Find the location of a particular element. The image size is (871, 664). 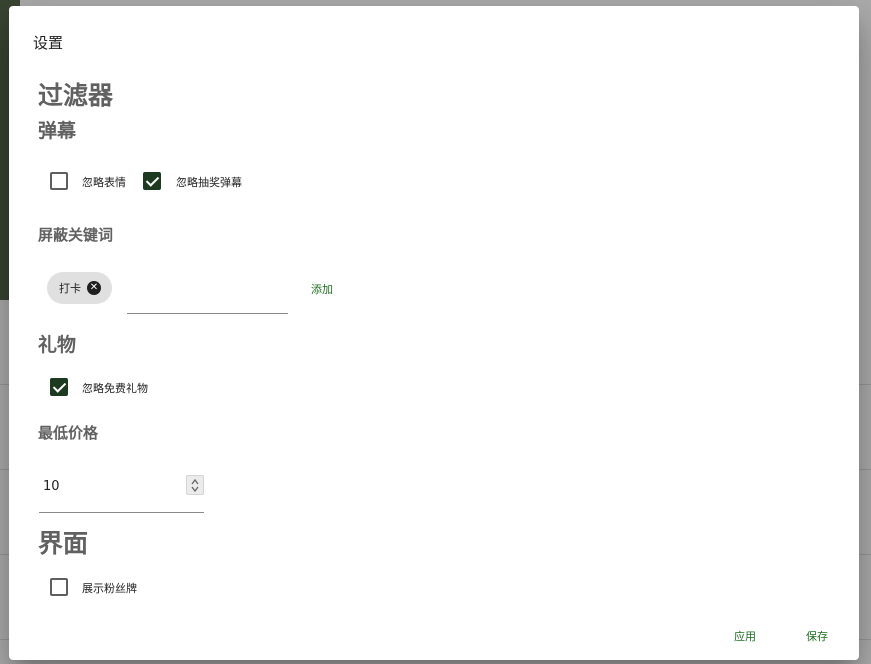

min-price-value: 10 is located at coordinates (51, 486).